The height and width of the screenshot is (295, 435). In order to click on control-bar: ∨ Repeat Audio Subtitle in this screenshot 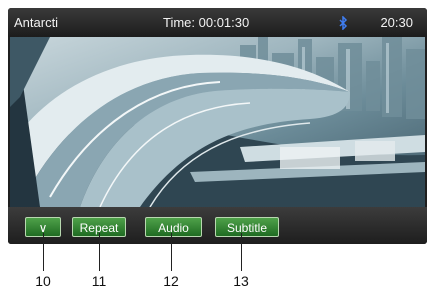, I will do `click(217, 225)`.